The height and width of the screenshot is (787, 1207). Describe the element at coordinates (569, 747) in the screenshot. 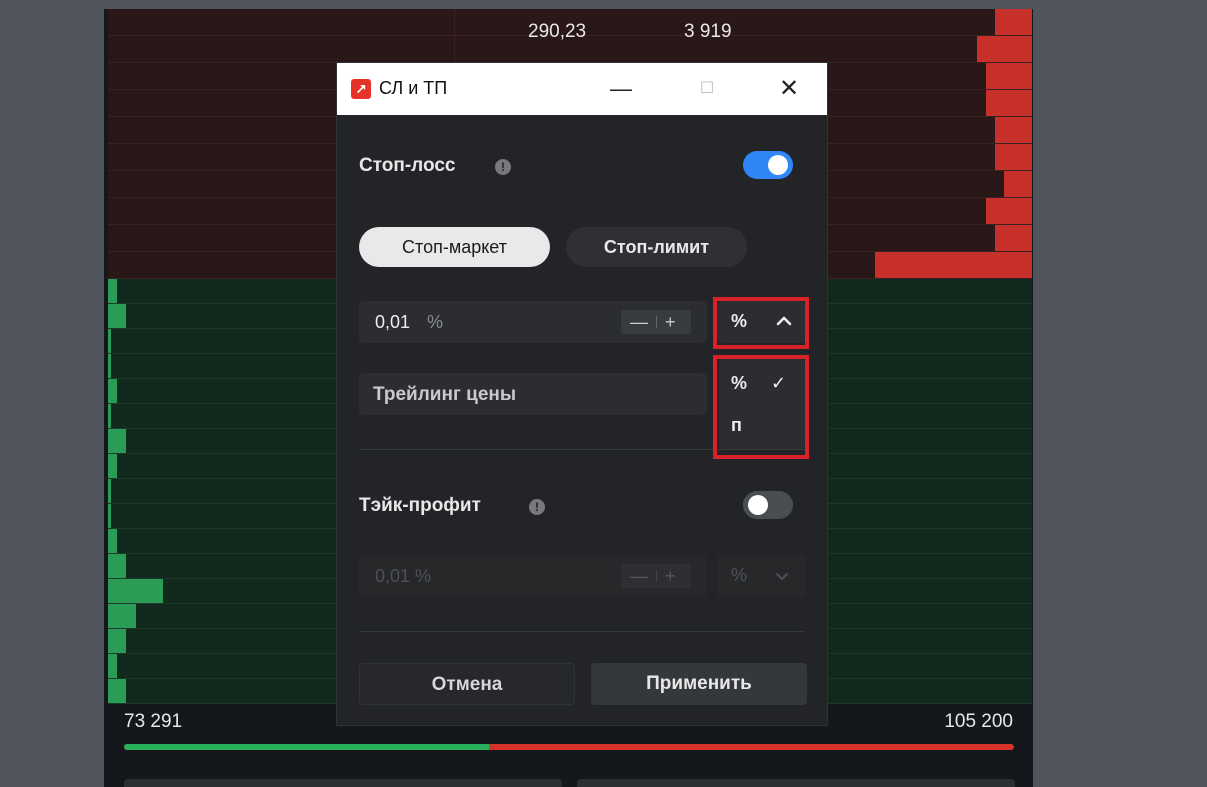

I see `buy-sell-ratio-bar` at that location.